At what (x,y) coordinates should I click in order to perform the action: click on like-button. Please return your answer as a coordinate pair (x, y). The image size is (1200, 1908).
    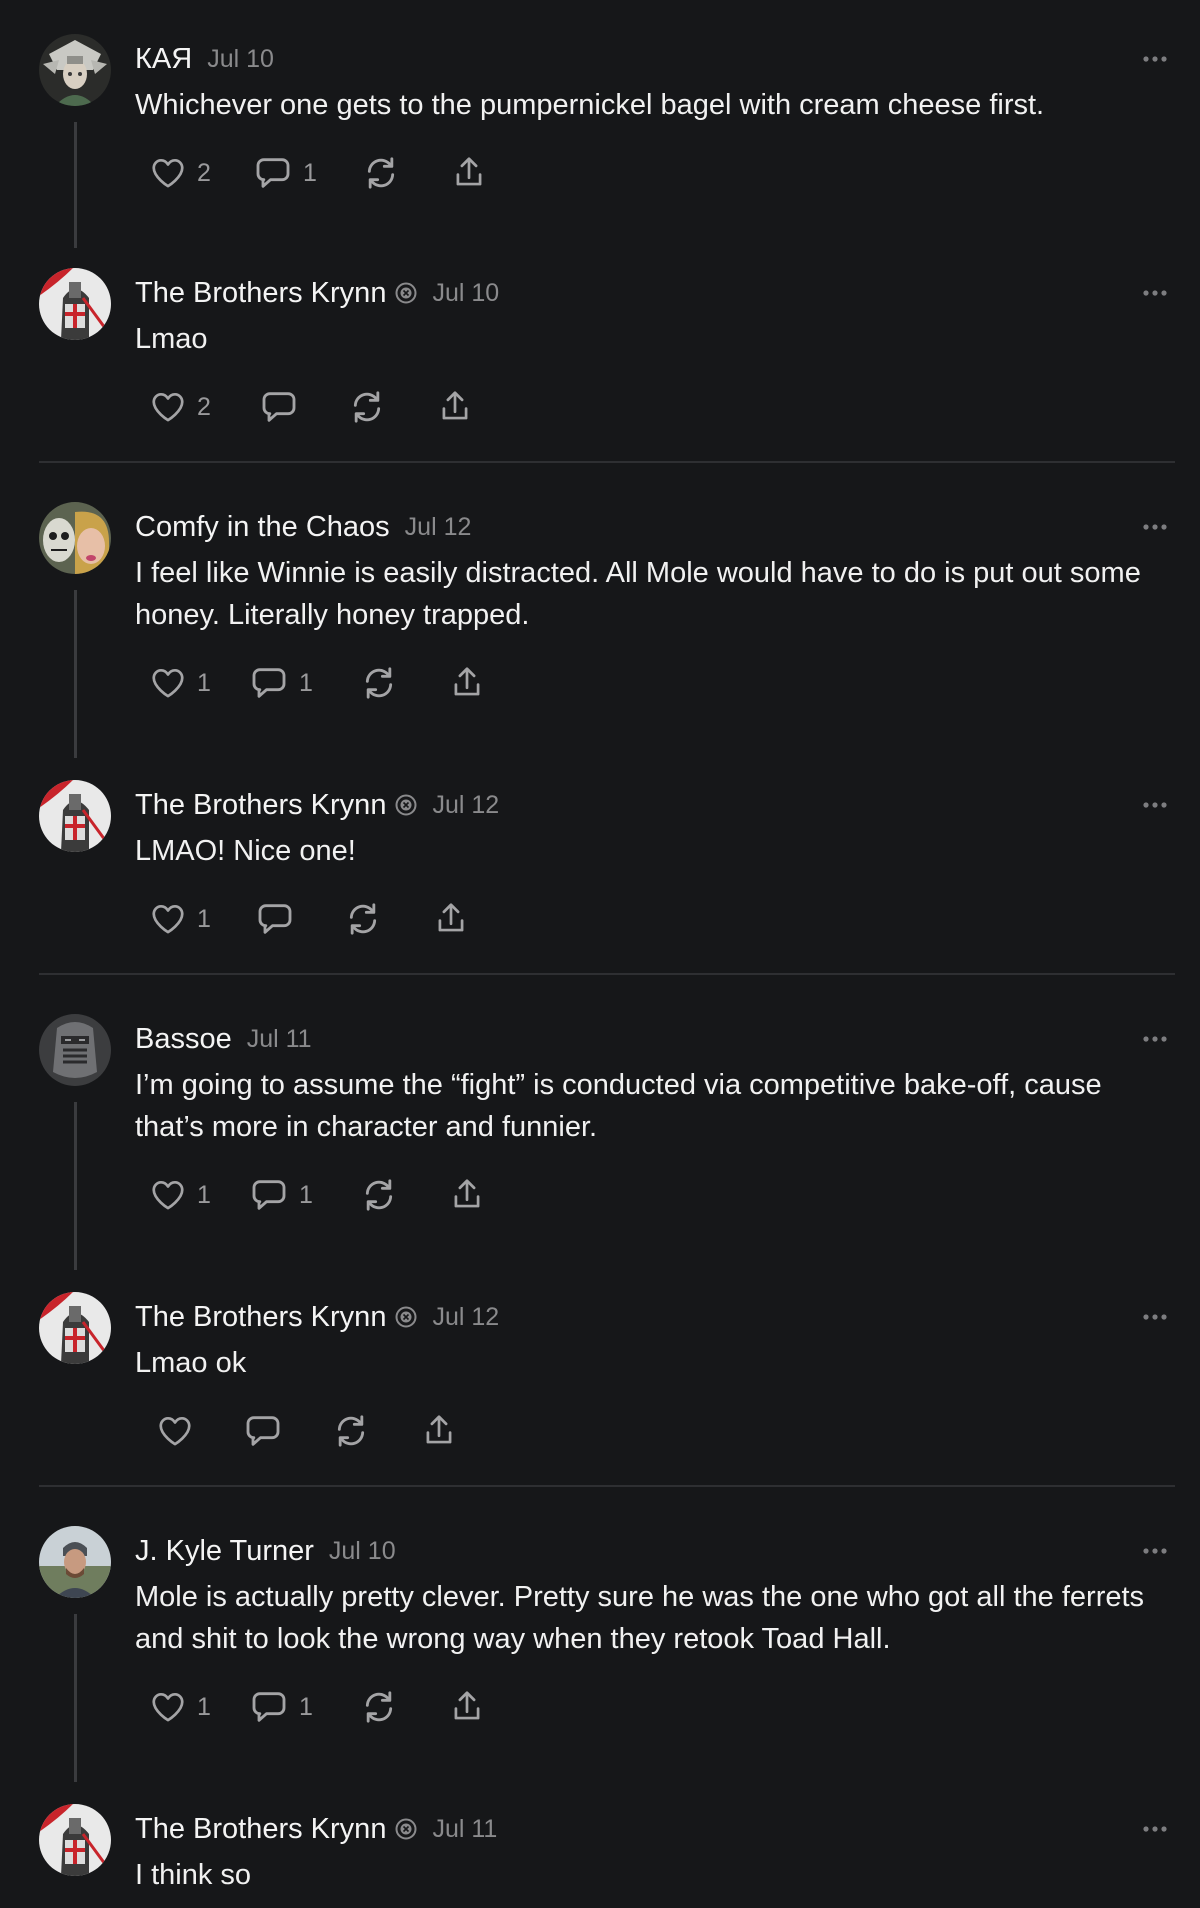
    Looking at the image, I should click on (175, 1431).